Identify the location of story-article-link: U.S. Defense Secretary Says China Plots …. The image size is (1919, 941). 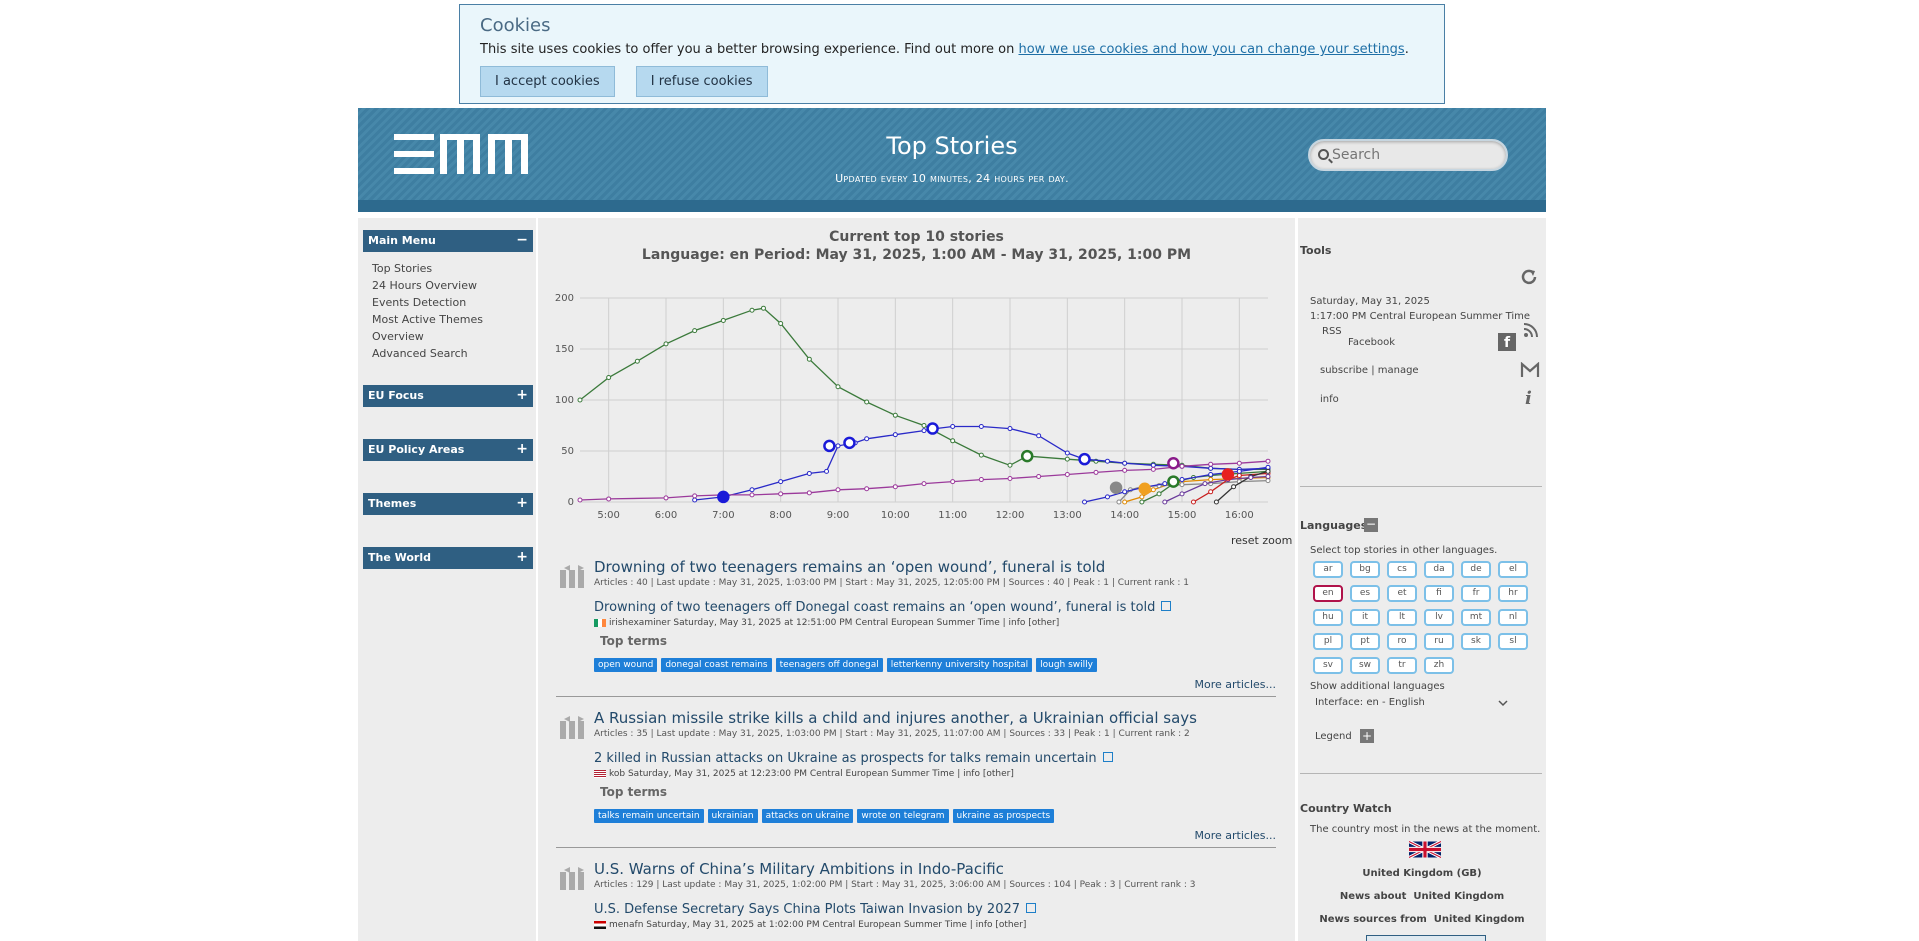
(815, 909).